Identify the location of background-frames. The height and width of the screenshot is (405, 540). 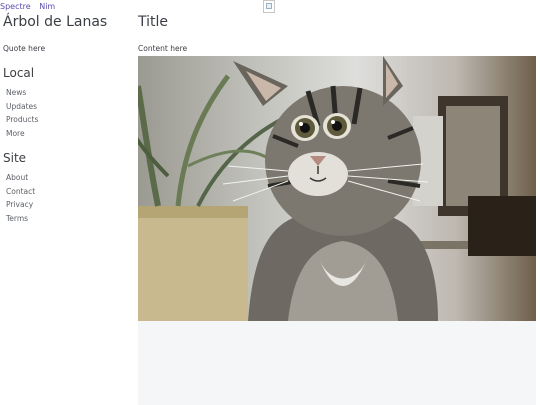
(474, 176).